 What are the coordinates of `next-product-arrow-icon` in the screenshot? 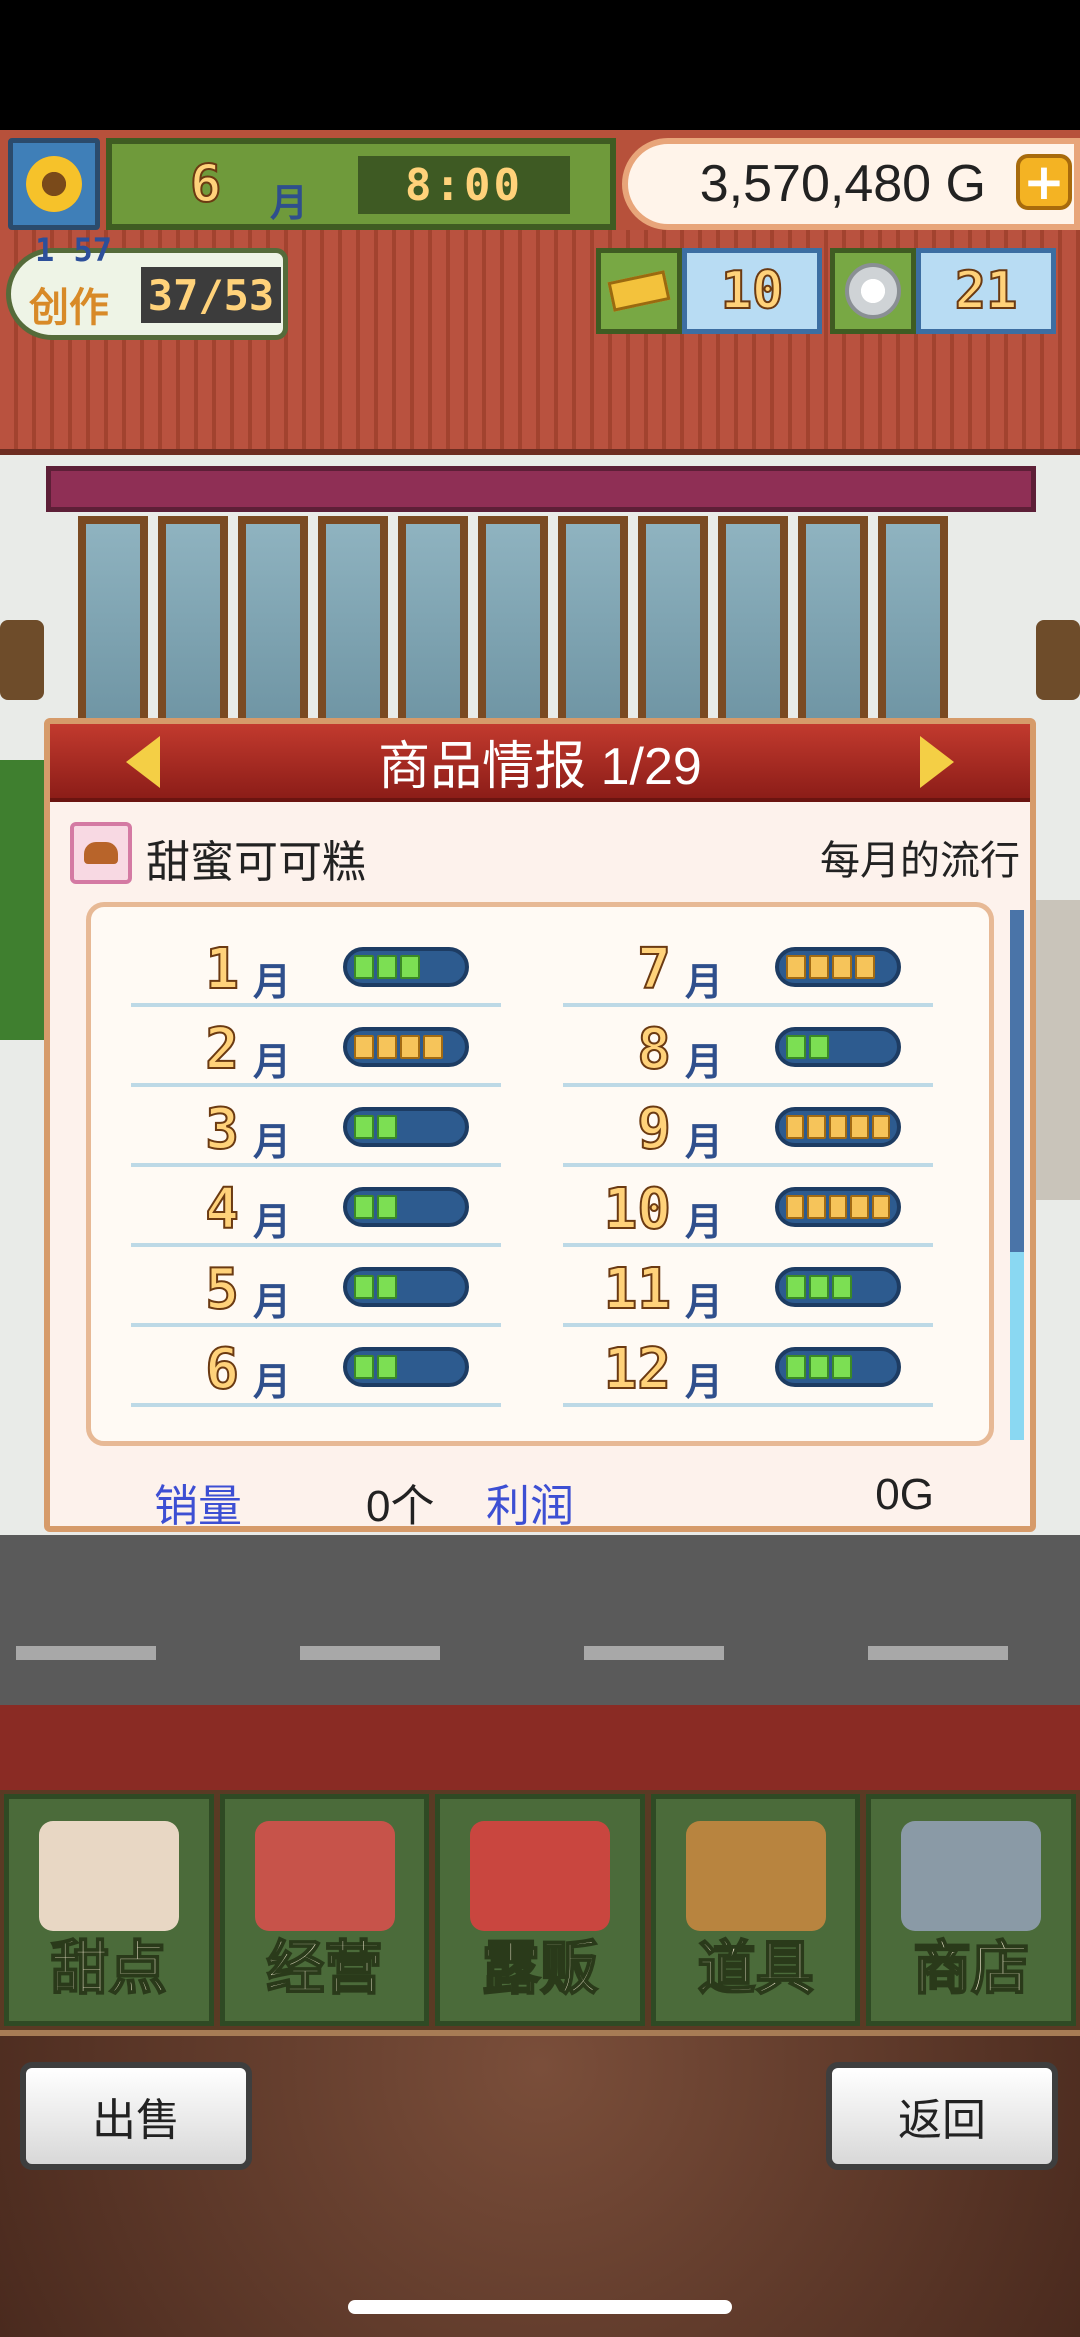 It's located at (937, 762).